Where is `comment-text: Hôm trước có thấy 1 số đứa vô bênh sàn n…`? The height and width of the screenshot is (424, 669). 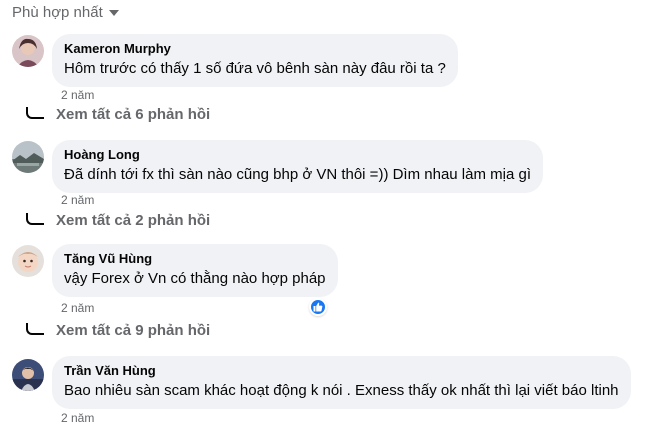
comment-text: Hôm trước có thấy 1 số đứa vô bênh sàn n… is located at coordinates (255, 68).